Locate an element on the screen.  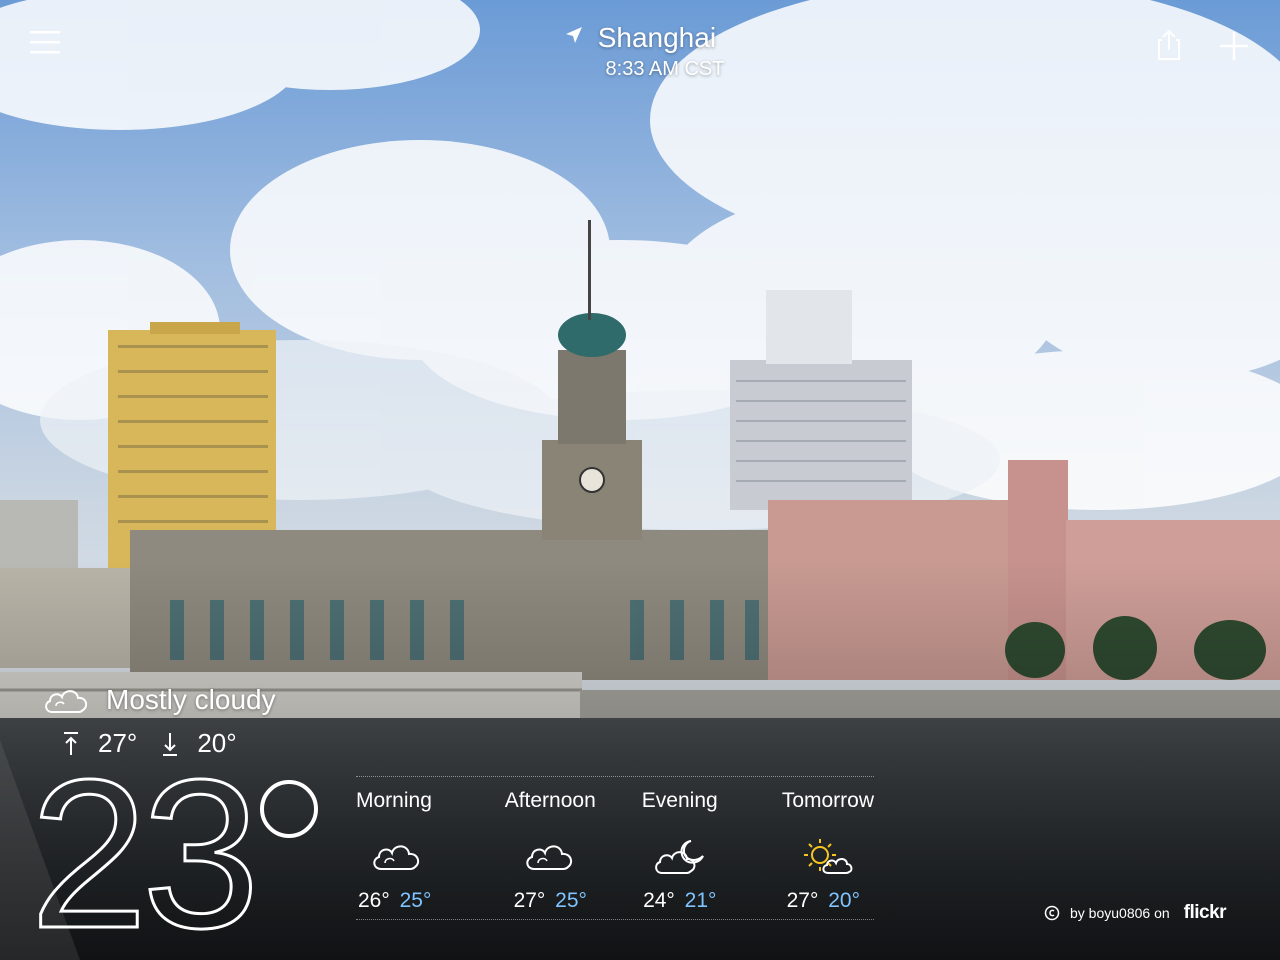
forecast-tomorrow: Tomorrow 27° 20° is located at coordinates (809, 848).